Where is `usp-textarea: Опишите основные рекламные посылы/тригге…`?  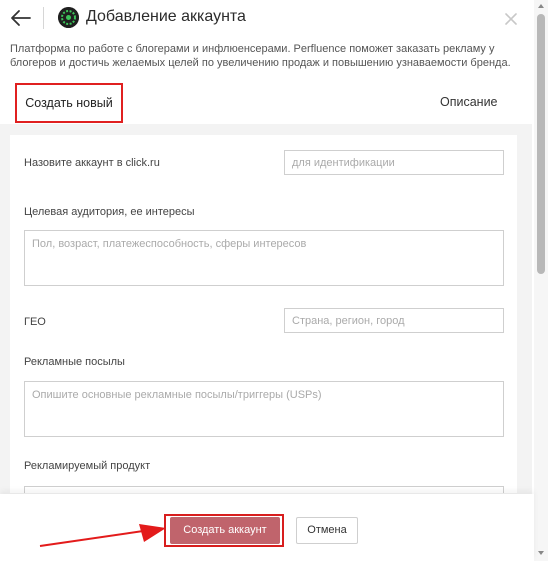
usp-textarea: Опишите основные рекламные посылы/тригге… is located at coordinates (264, 409).